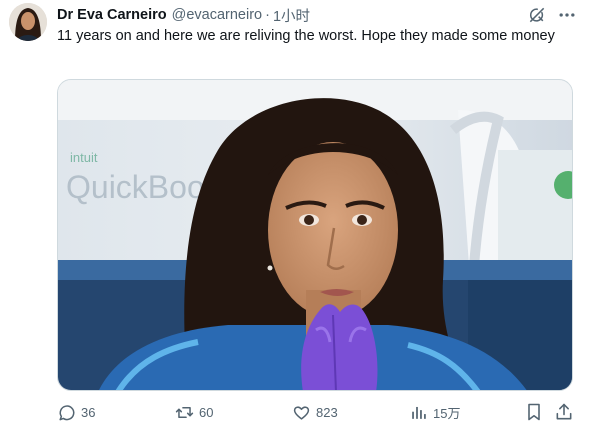 The image size is (589, 432). I want to click on like-button: 823, so click(315, 412).